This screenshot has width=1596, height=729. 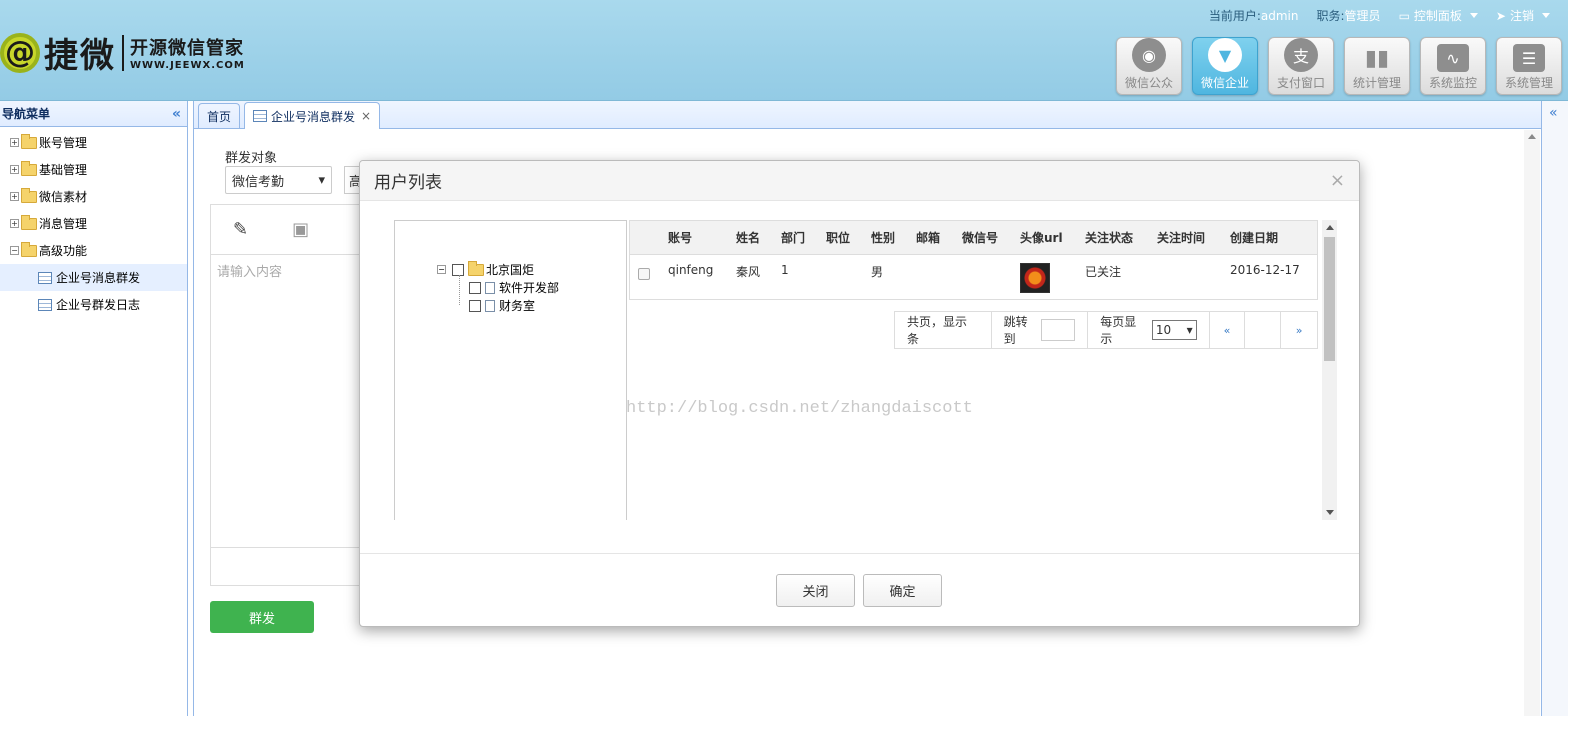 I want to click on module-statistics: ▮▮ 统计管理, so click(x=1377, y=66).